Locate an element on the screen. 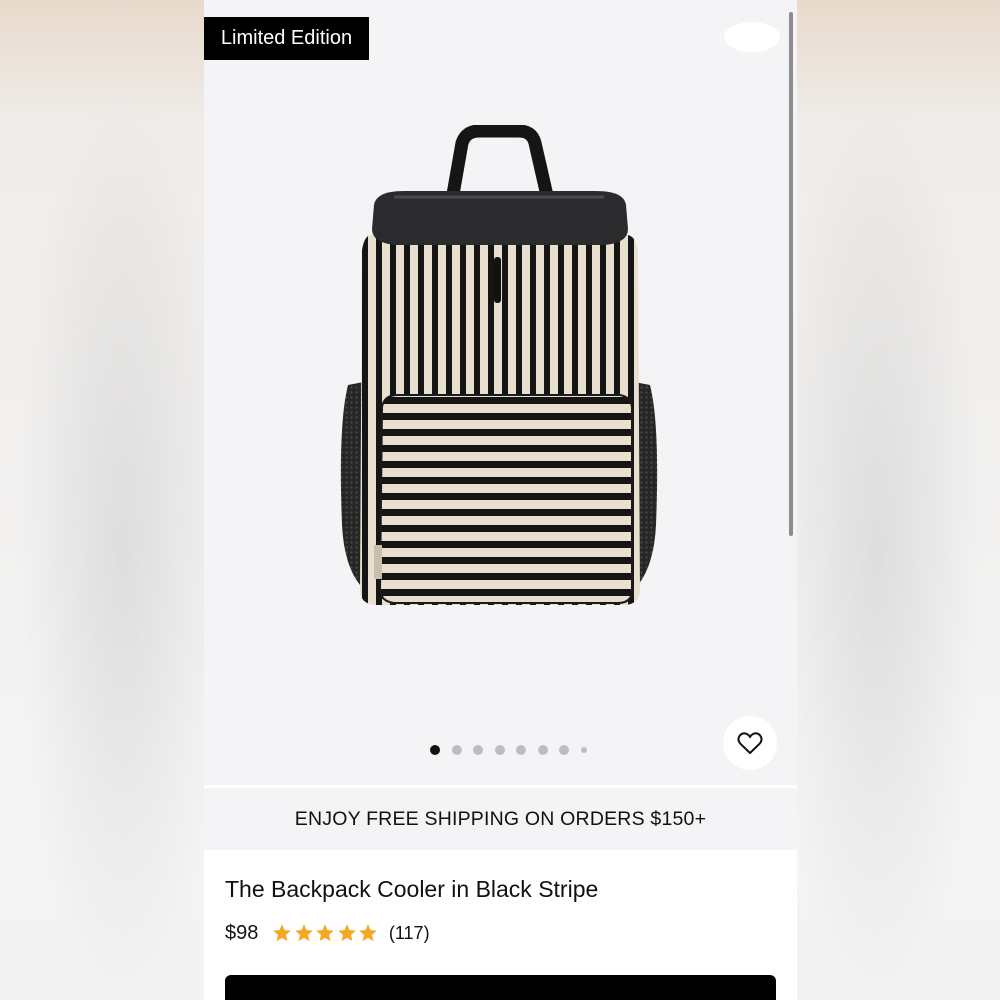 This screenshot has height=1000, width=1000. free-shipping-banner: ENJOY FREE SHIPPING ON ORDERS $150+ is located at coordinates (500, 819).